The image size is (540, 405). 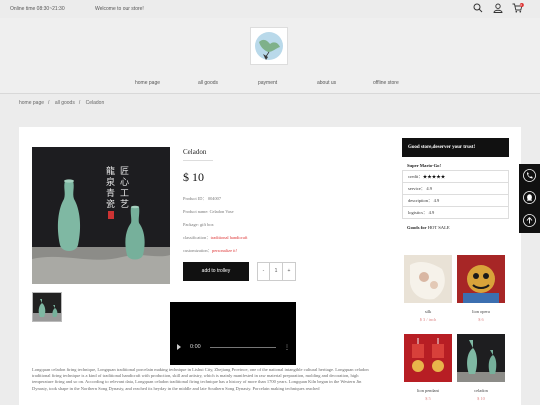 I want to click on customization-value: personalize it!, so click(x=224, y=250).